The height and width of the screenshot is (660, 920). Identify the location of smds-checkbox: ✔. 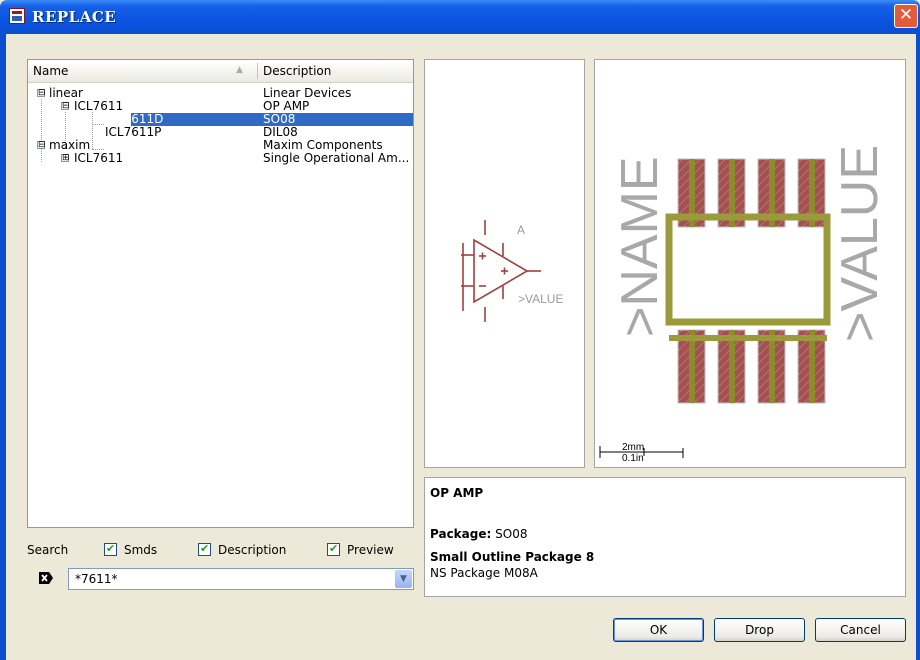
(110, 549).